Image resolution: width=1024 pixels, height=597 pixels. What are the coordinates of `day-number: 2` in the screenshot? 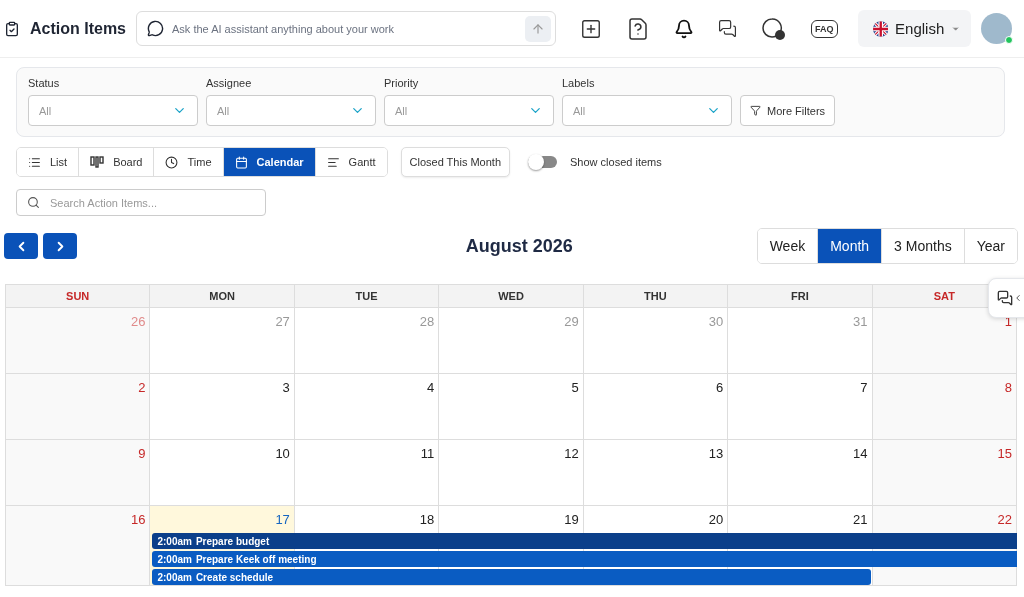 It's located at (142, 387).